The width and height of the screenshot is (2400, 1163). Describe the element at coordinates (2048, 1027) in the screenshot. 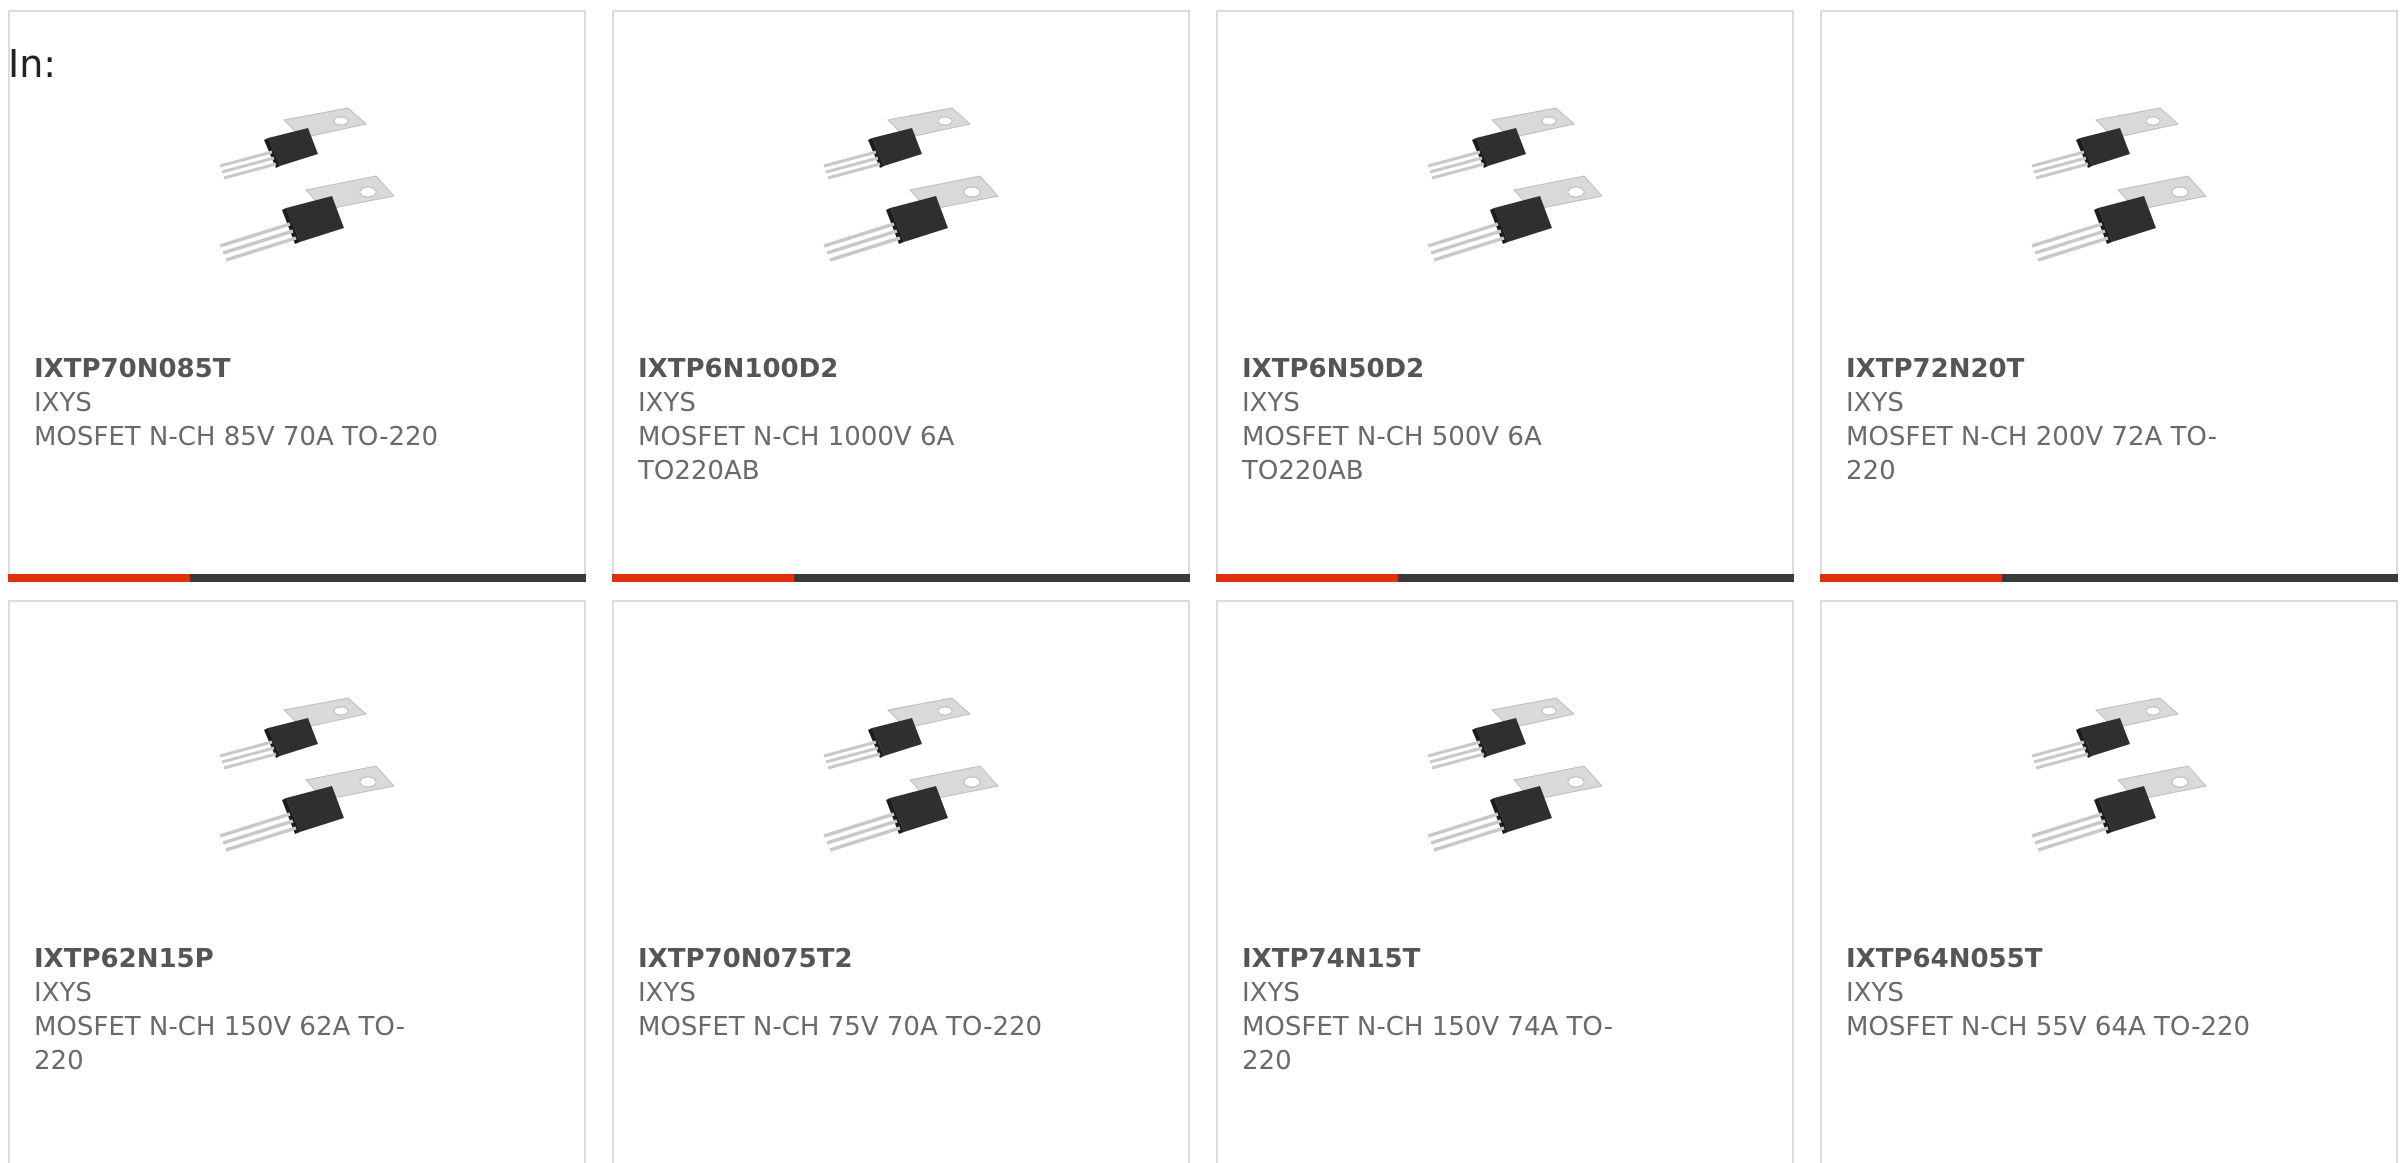

I see `product-description: MOSFET N-CH 55V 64A TO-220` at that location.